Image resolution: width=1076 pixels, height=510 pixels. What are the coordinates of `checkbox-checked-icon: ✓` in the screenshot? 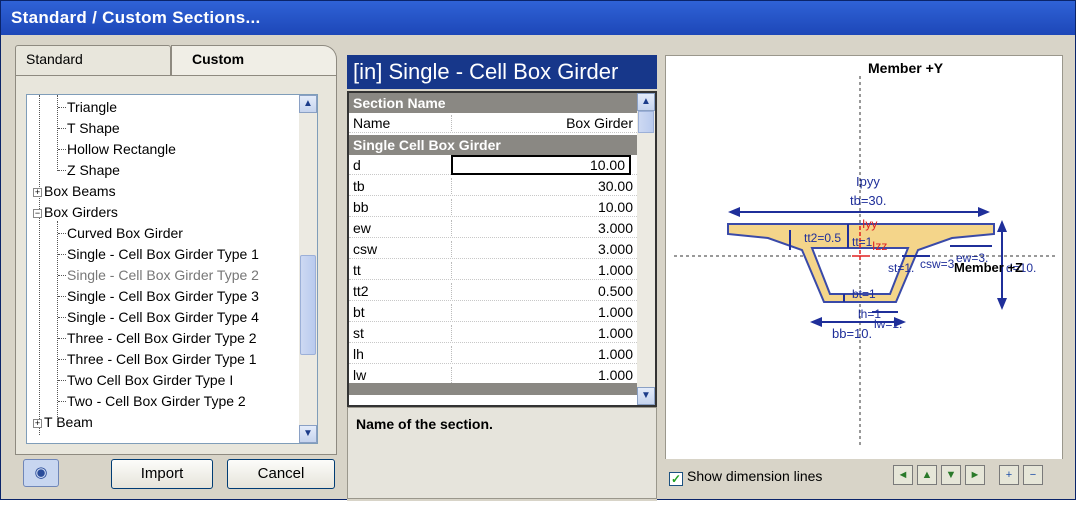 It's located at (676, 479).